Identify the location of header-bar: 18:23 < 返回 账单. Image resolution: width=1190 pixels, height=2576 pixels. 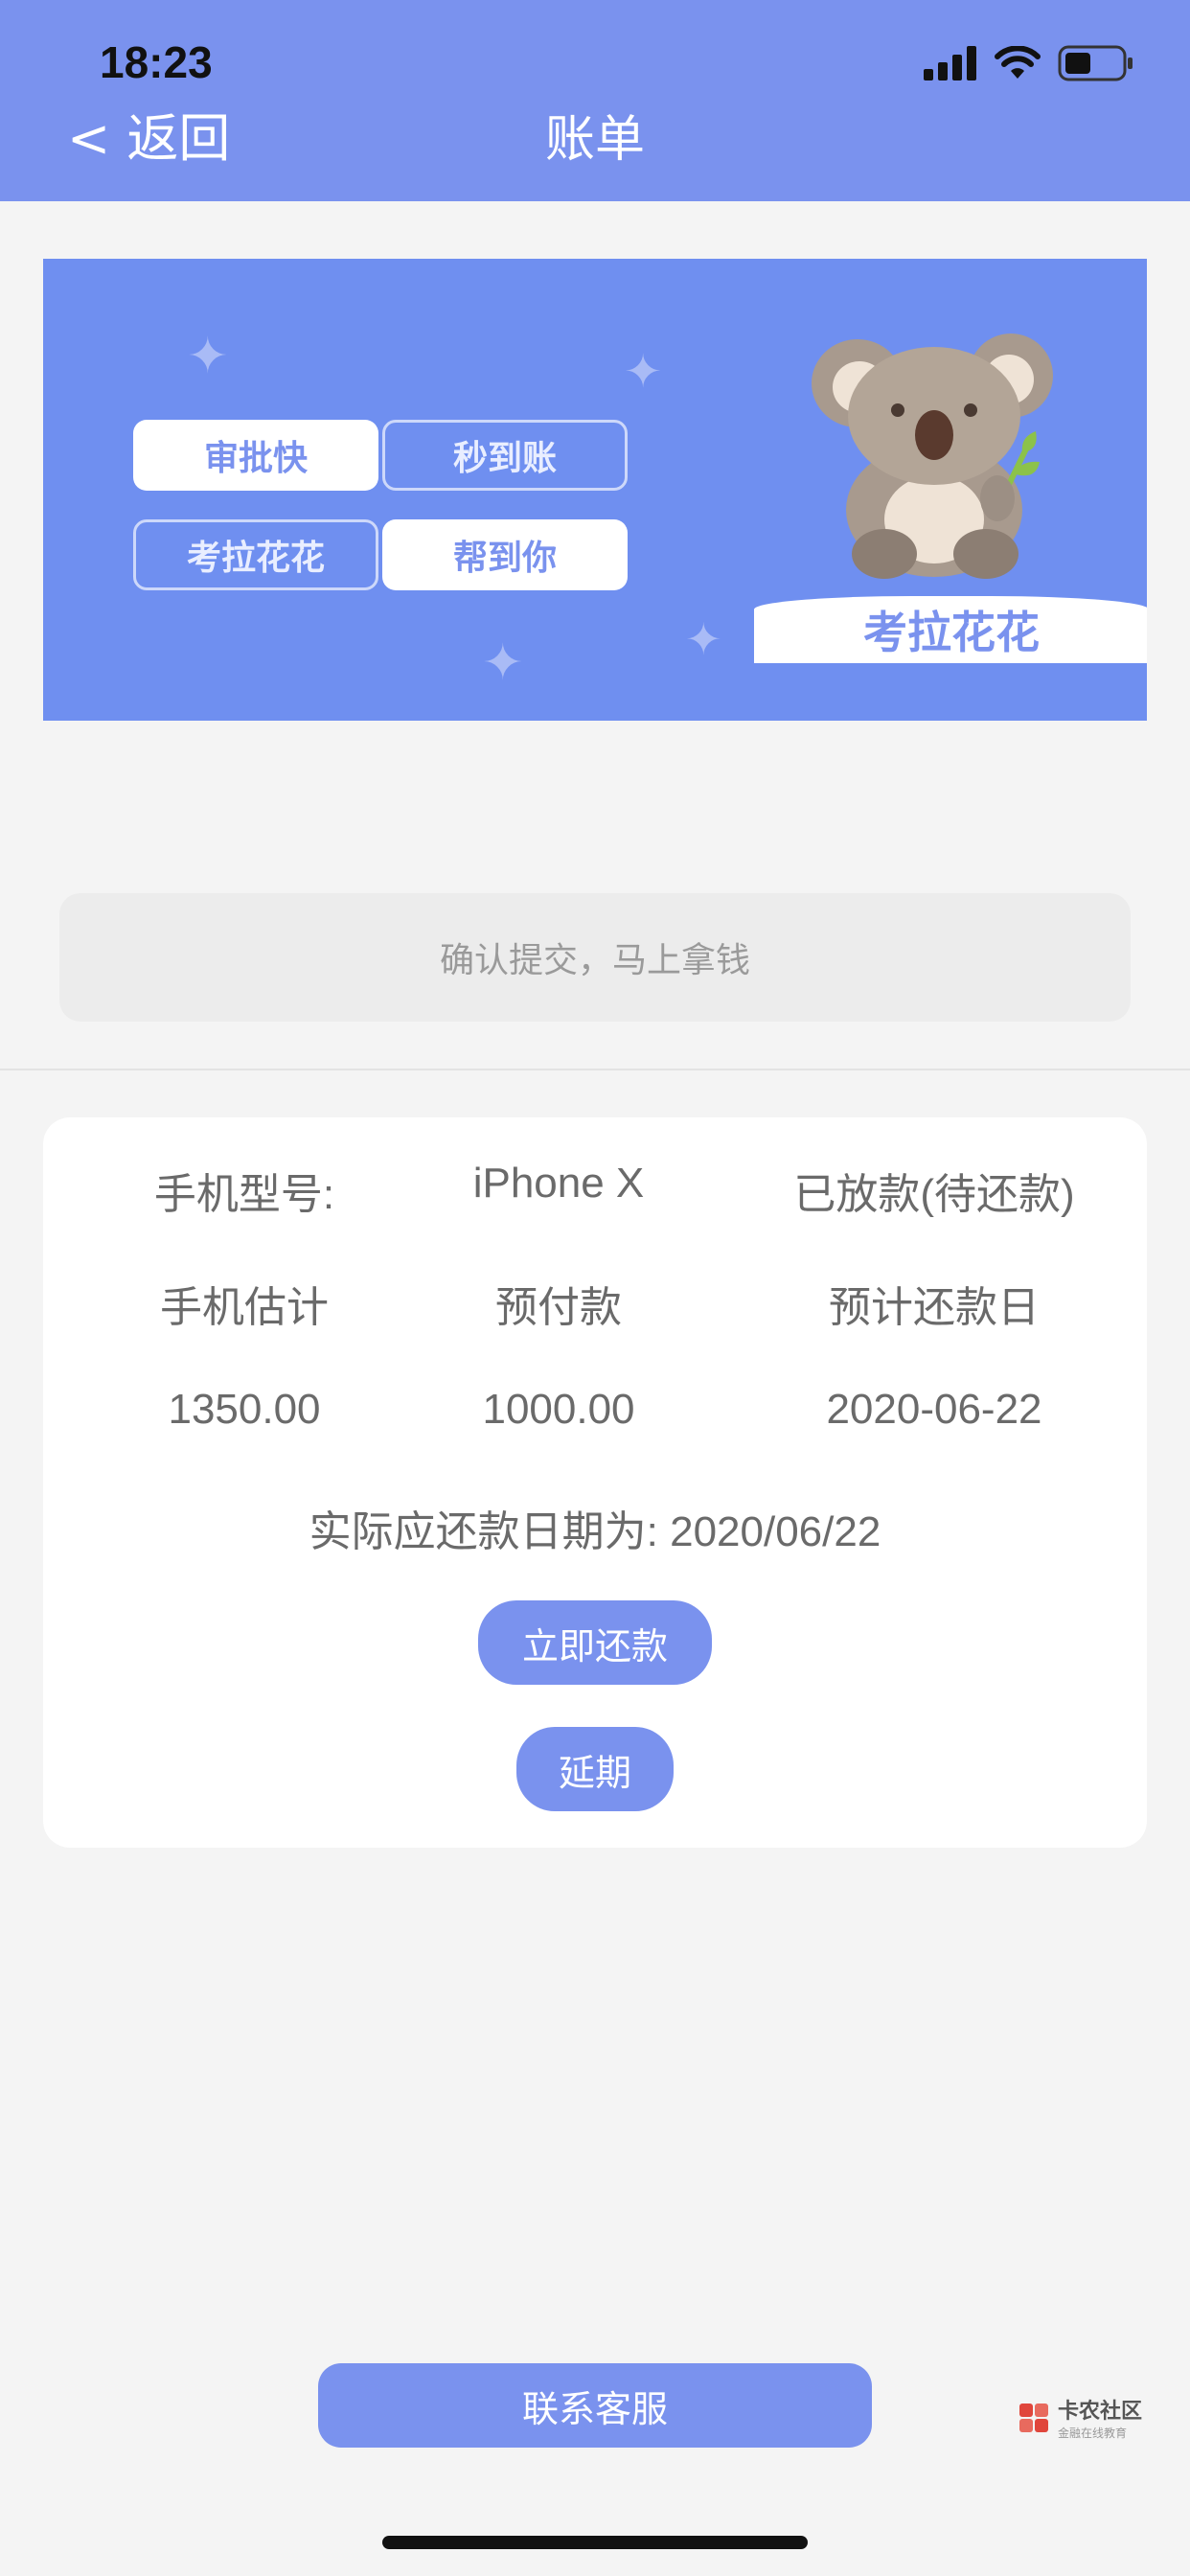
(595, 100).